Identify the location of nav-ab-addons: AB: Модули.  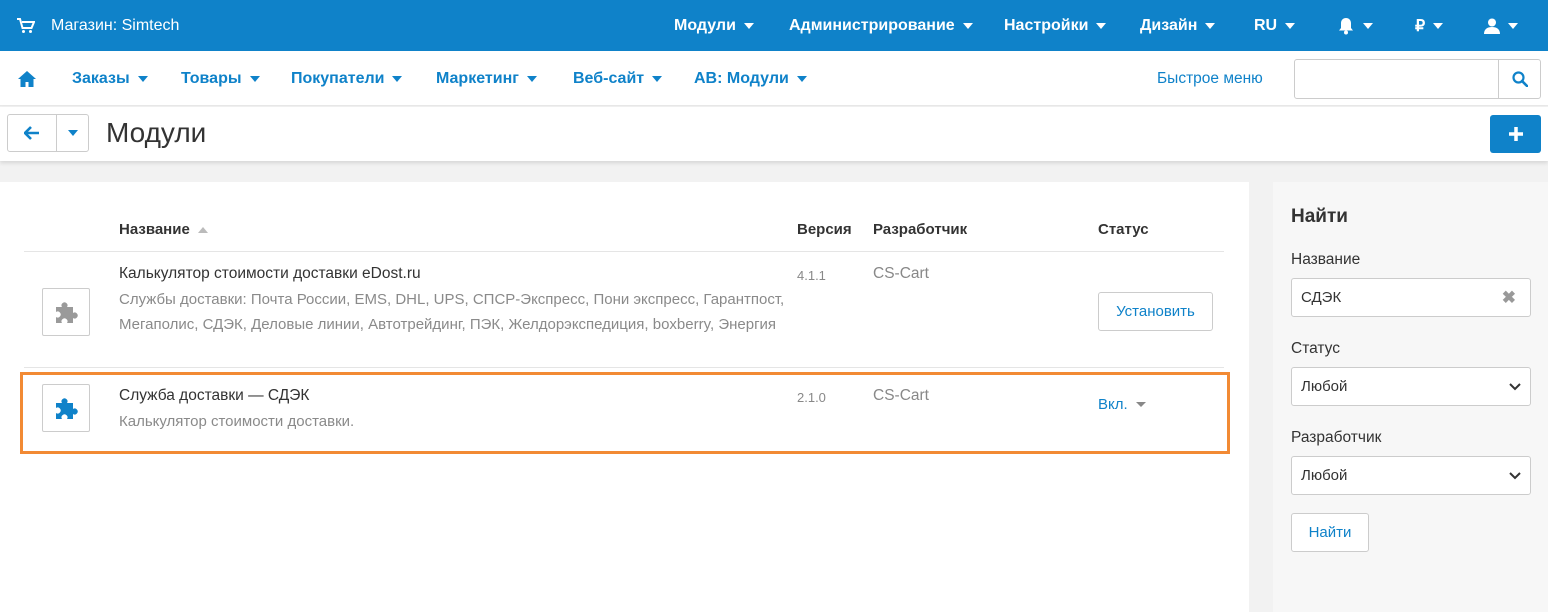
(750, 78).